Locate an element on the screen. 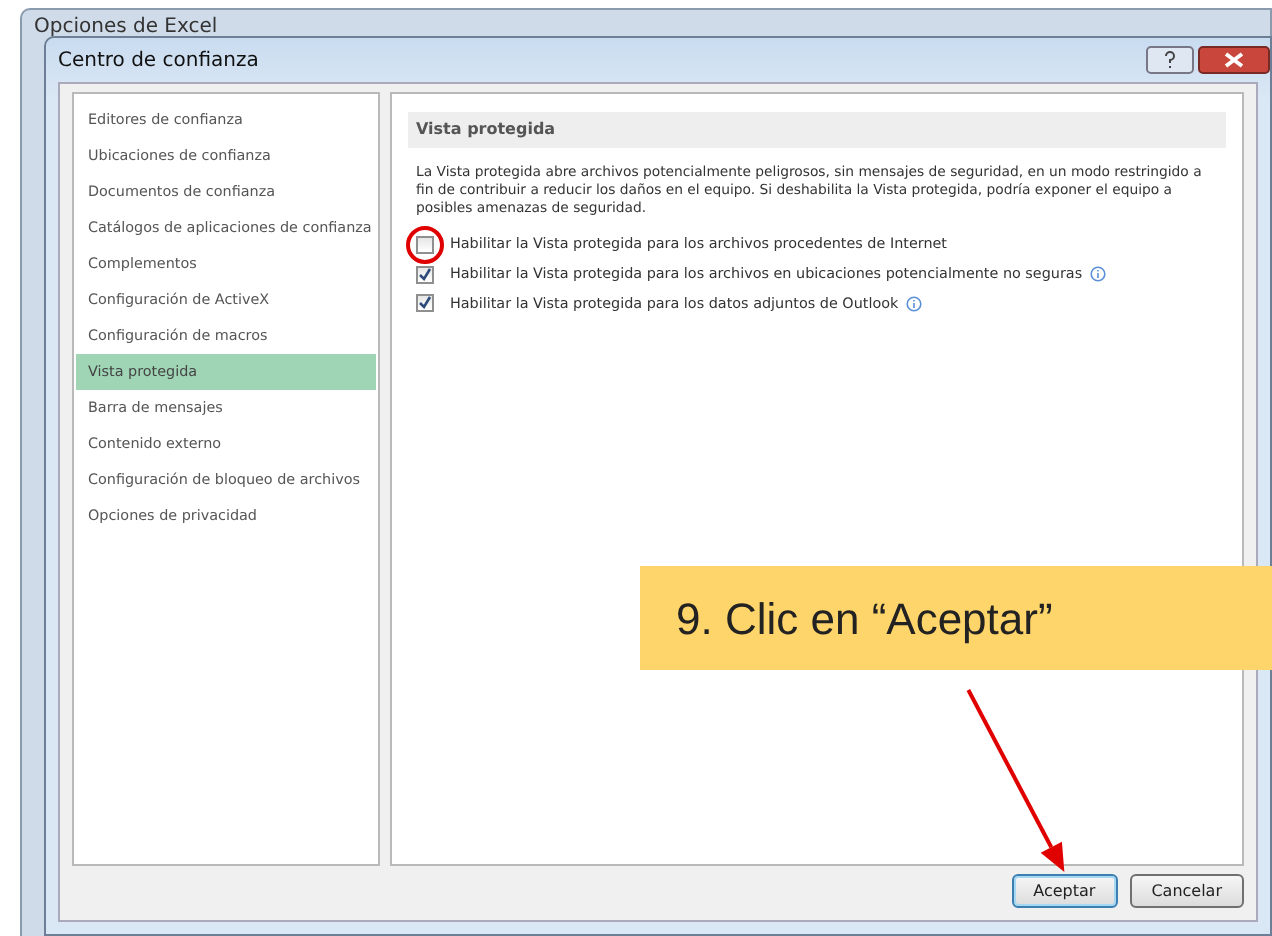 Image resolution: width=1272 pixels, height=936 pixels. dialog-button: Aceptar is located at coordinates (1064, 891).